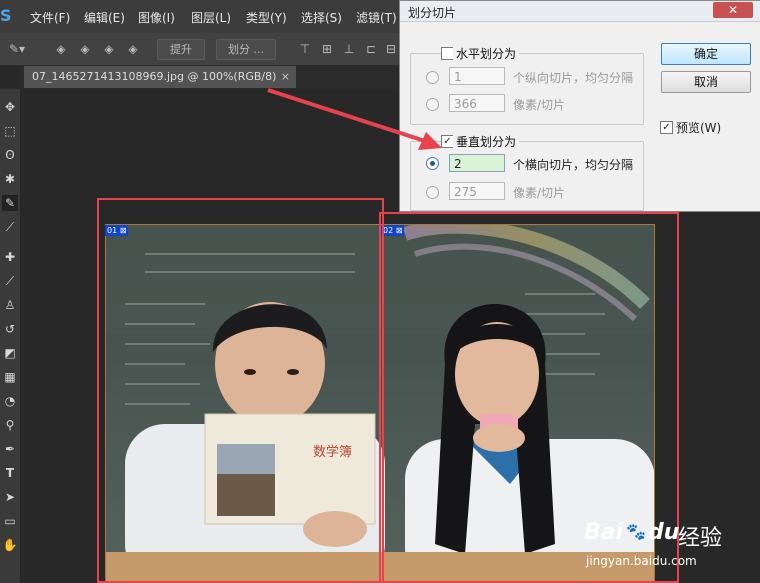 This screenshot has width=760, height=583. I want to click on type-tool-icon: T, so click(10, 473).